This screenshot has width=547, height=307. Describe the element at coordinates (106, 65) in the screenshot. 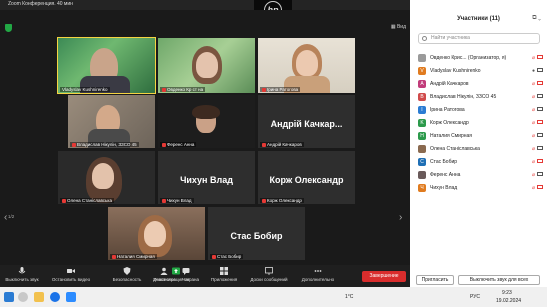

I see `video-tile-vladyslav: Vladyslav Kushnirenko` at that location.